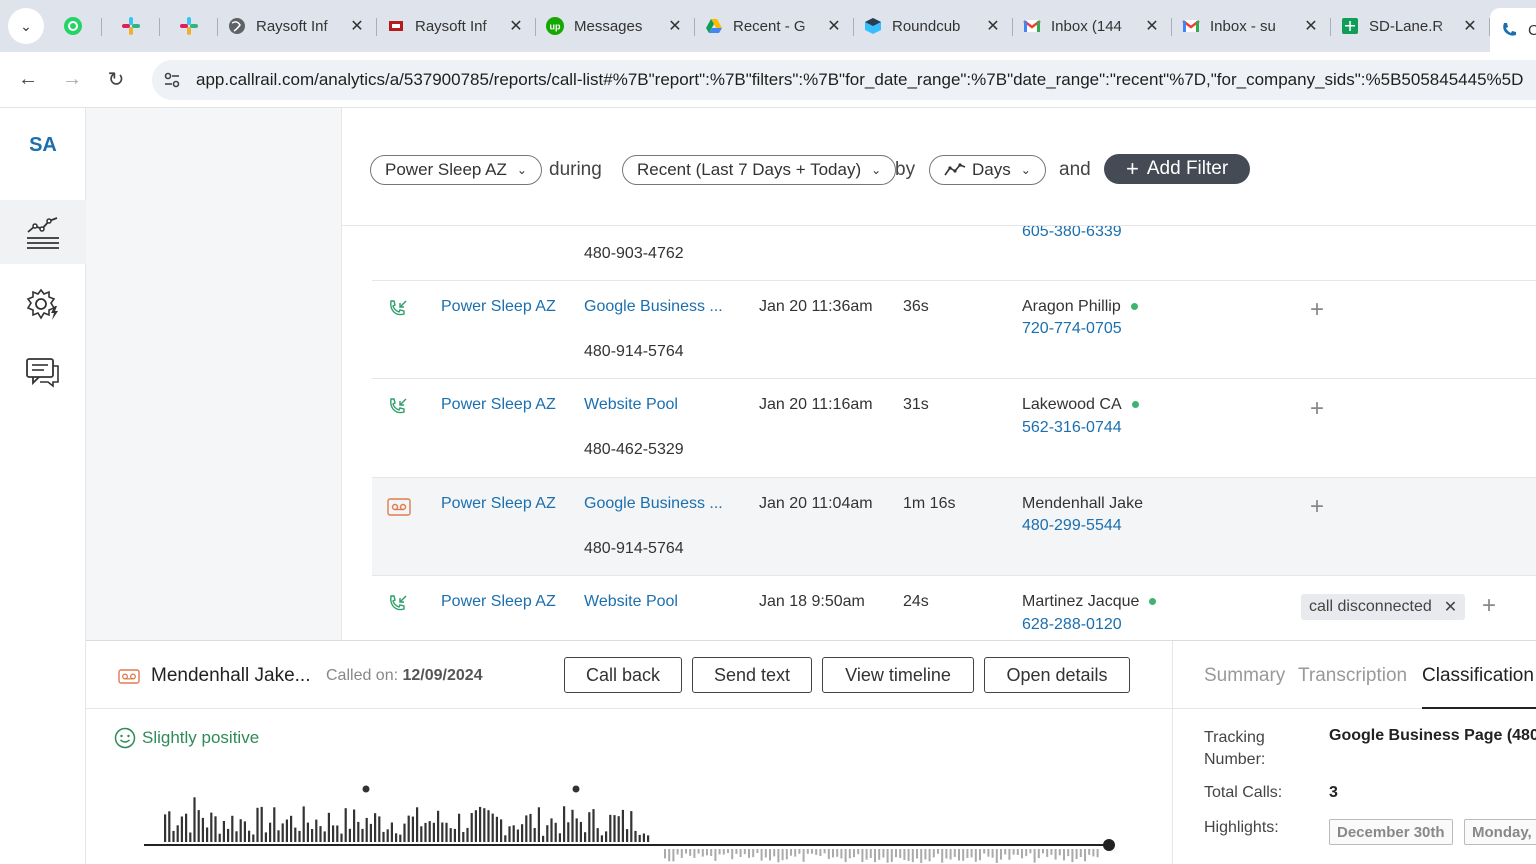 The height and width of the screenshot is (864, 1536). I want to click on pinned-tab-whatsapp, so click(73, 26).